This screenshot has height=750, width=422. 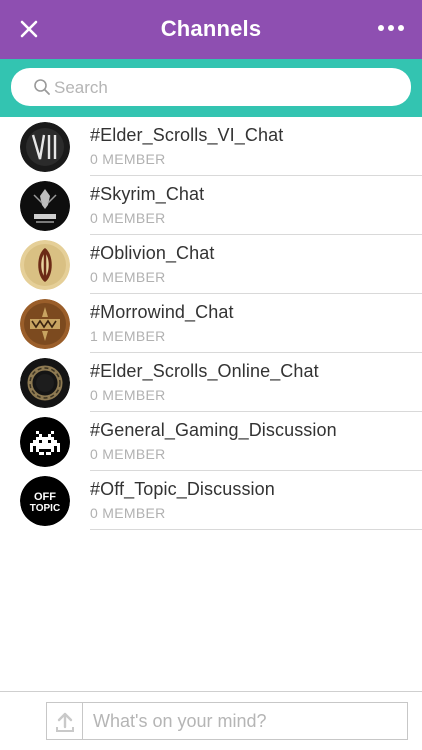 I want to click on member-count: 1 MEMBER, so click(x=128, y=336).